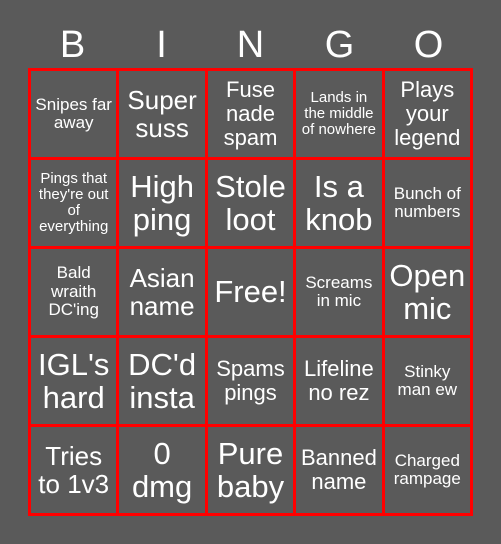 This screenshot has width=501, height=544. Describe the element at coordinates (339, 291) in the screenshot. I see `bingo-cell-label: Screams in mic` at that location.